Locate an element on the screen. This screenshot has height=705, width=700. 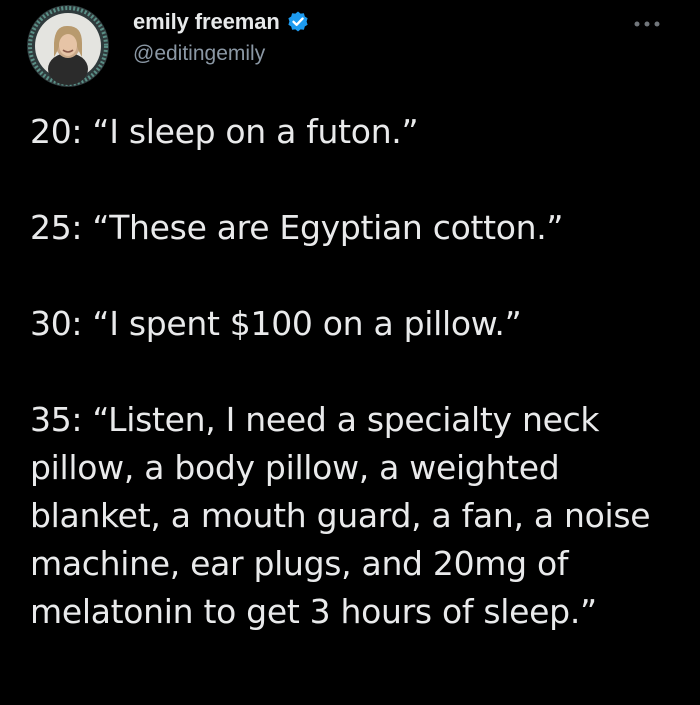
avatar-photo-icon is located at coordinates (68, 46).